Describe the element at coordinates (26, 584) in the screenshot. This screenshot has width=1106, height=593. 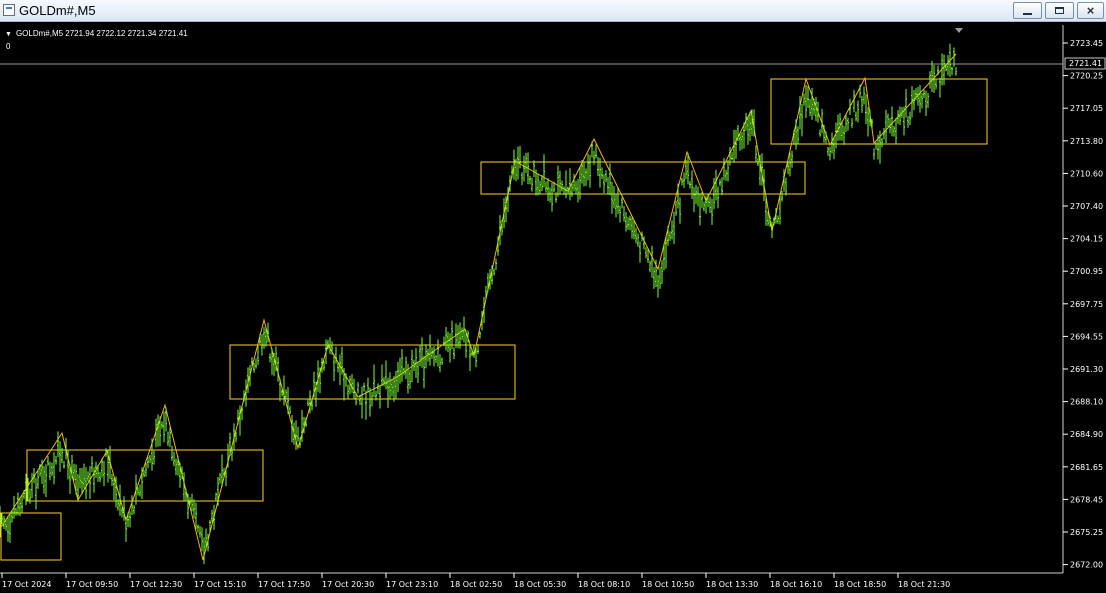
I see `time-axis-label: 17 Oct 2024` at that location.